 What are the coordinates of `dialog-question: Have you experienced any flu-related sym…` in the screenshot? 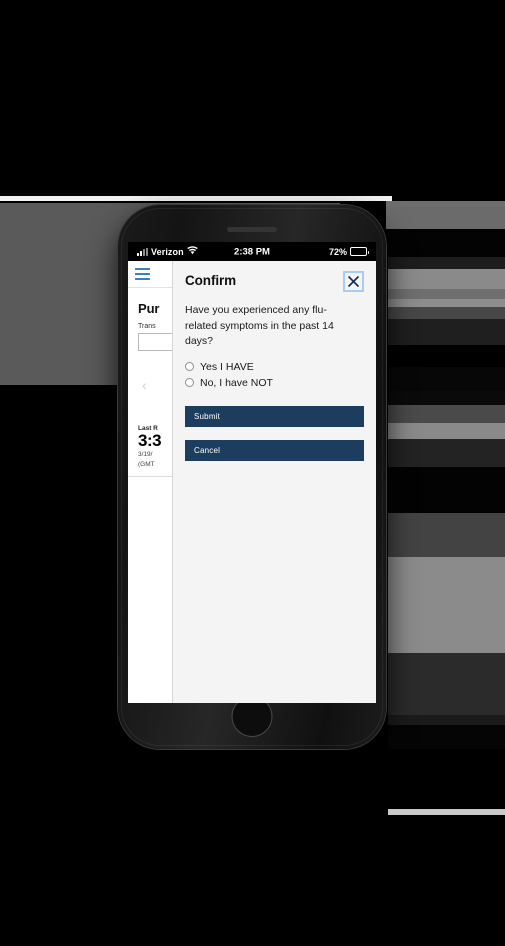 It's located at (259, 326).